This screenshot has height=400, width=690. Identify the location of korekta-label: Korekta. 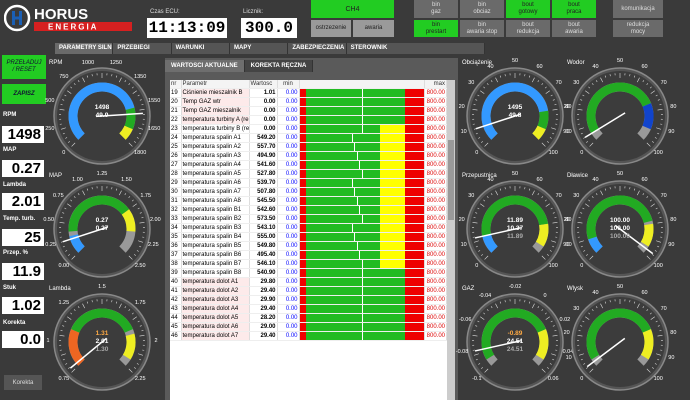
(14, 323).